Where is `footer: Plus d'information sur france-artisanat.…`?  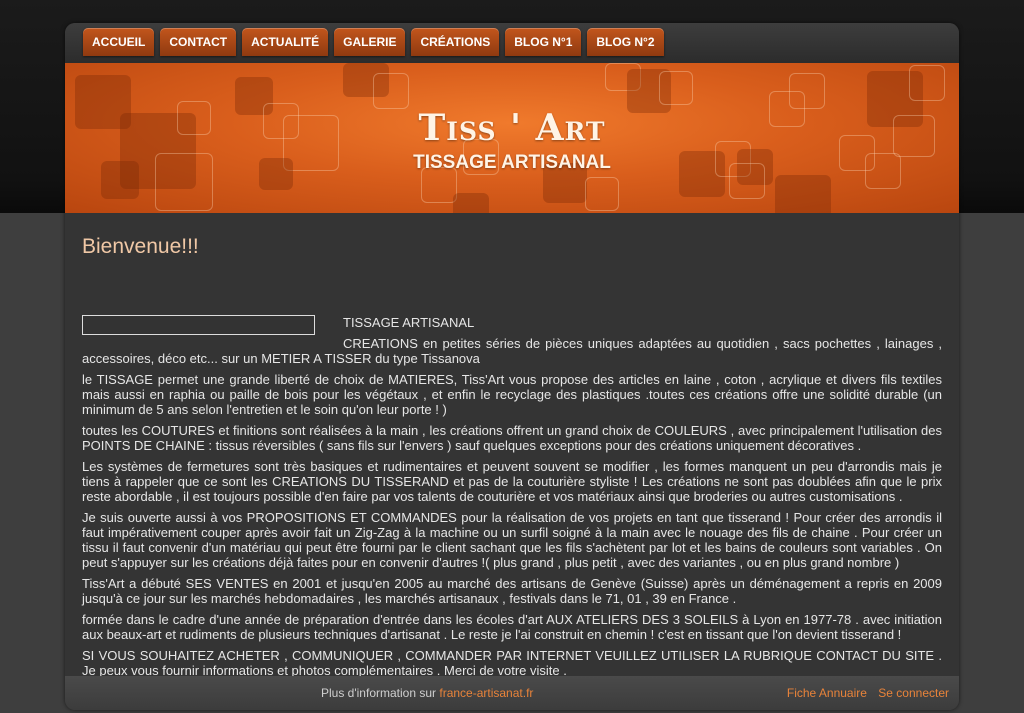 footer: Plus d'information sur france-artisanat.… is located at coordinates (512, 693).